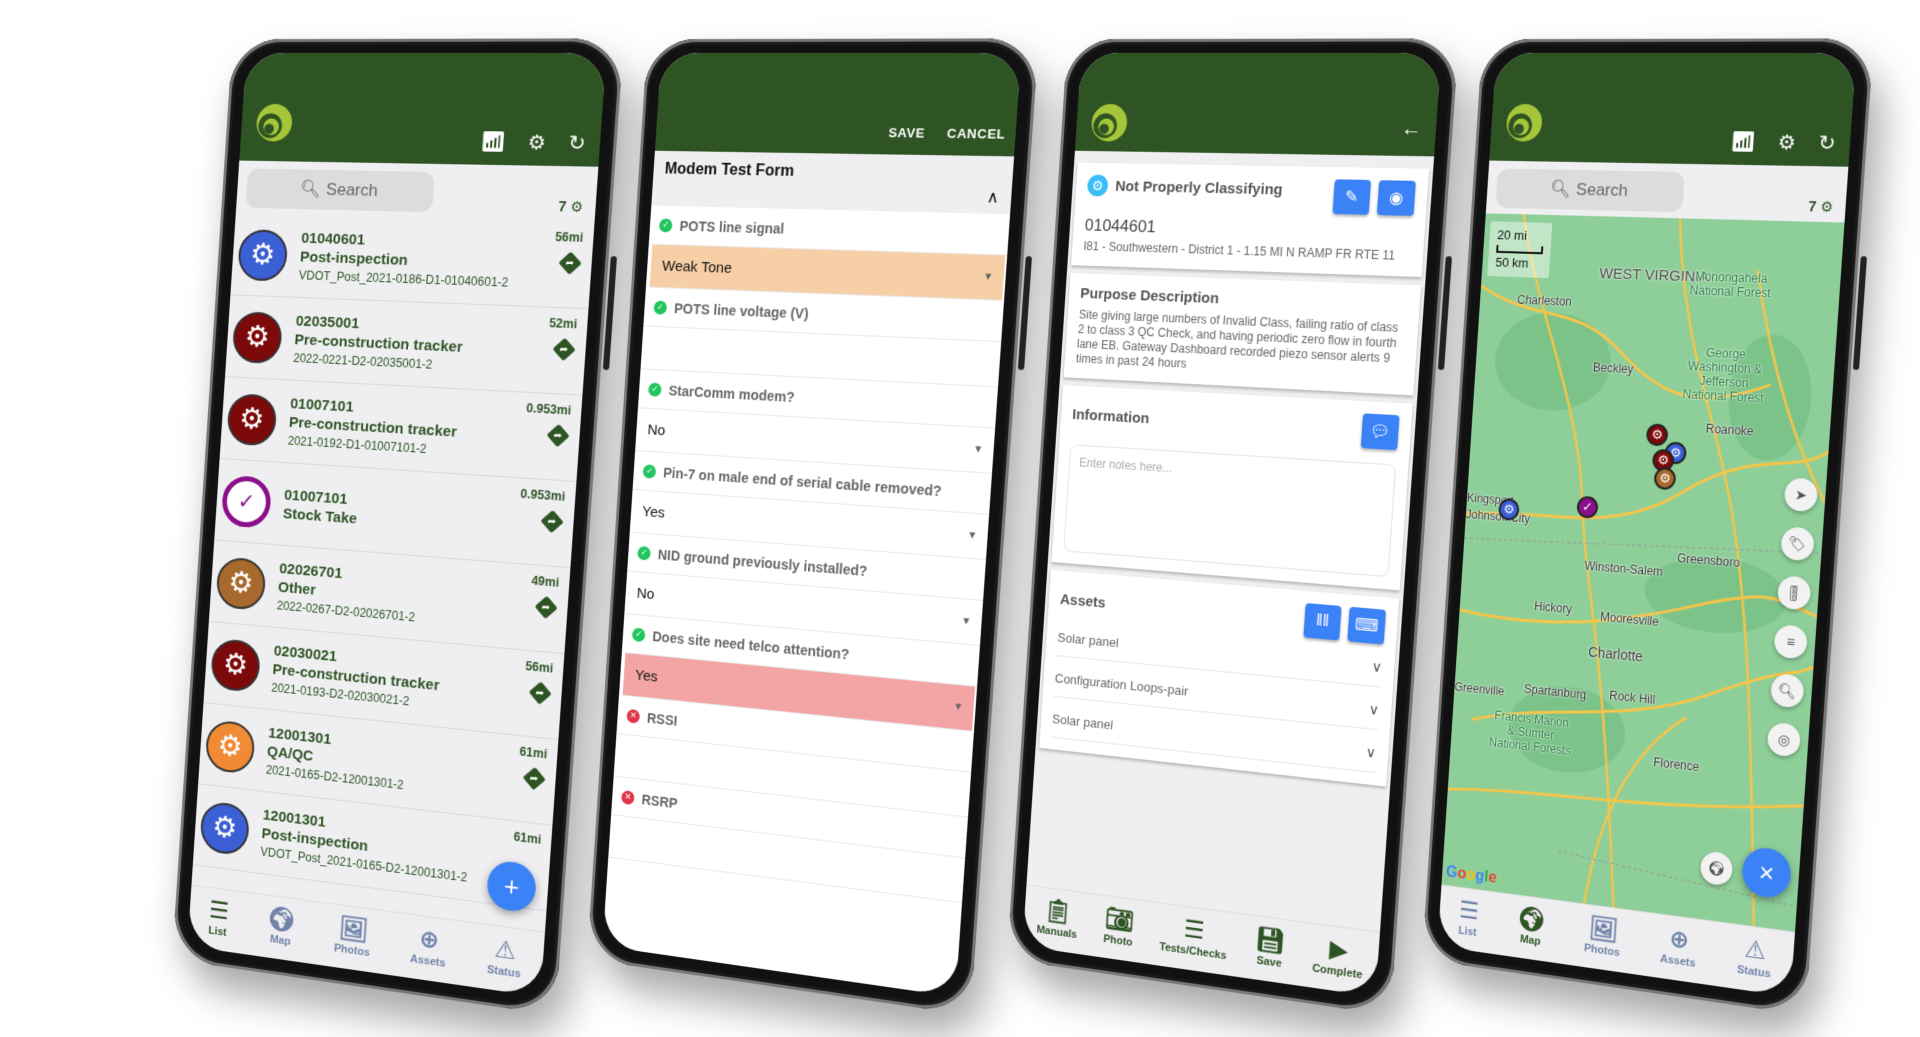 Image resolution: width=1920 pixels, height=1037 pixels. I want to click on list-item-text: 02026701 Other 2022-0267-D2-02026701-2, so click(416, 598).